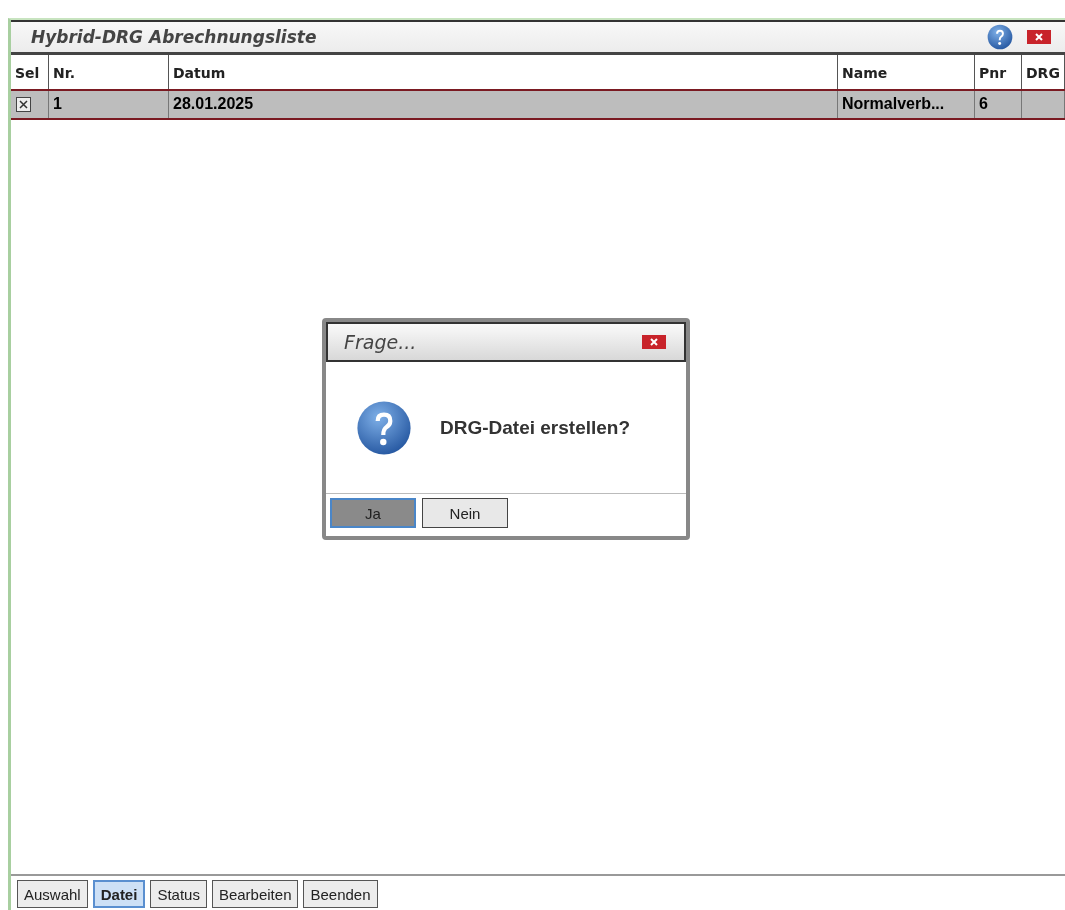 The height and width of the screenshot is (910, 1065). What do you see at coordinates (109, 72) in the screenshot?
I see `column-header: Nr.` at bounding box center [109, 72].